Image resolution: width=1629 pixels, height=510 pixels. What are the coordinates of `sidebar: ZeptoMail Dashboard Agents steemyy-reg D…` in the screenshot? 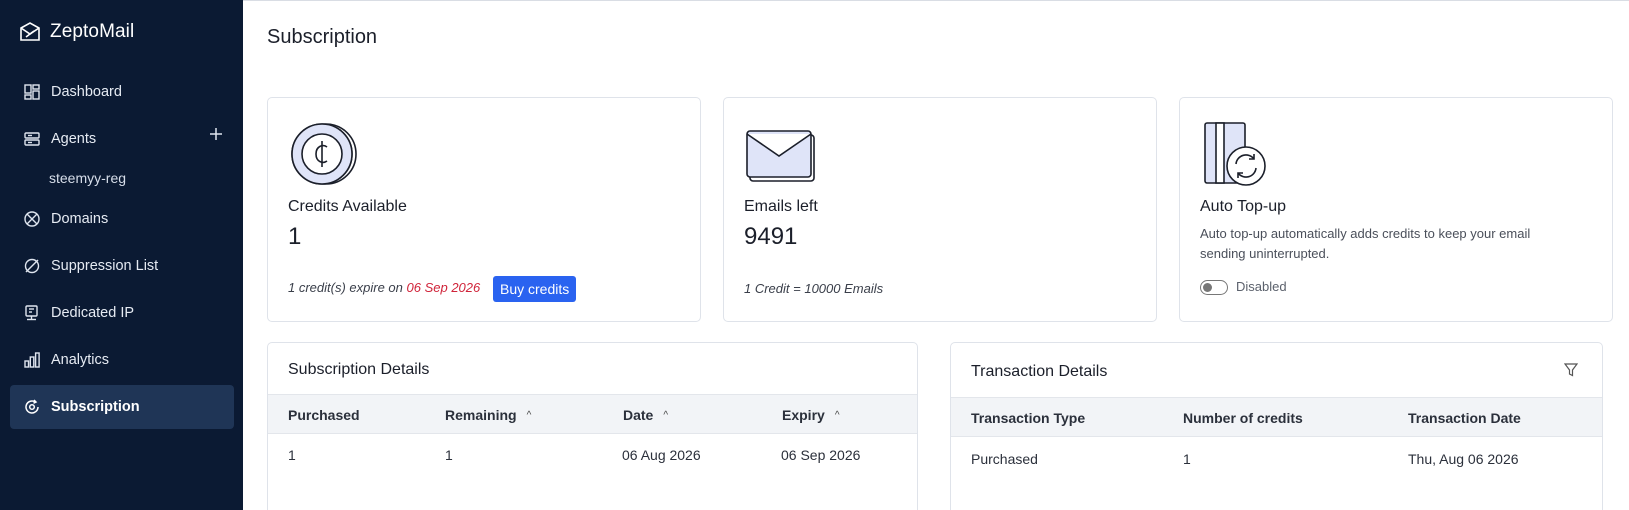 It's located at (121, 255).